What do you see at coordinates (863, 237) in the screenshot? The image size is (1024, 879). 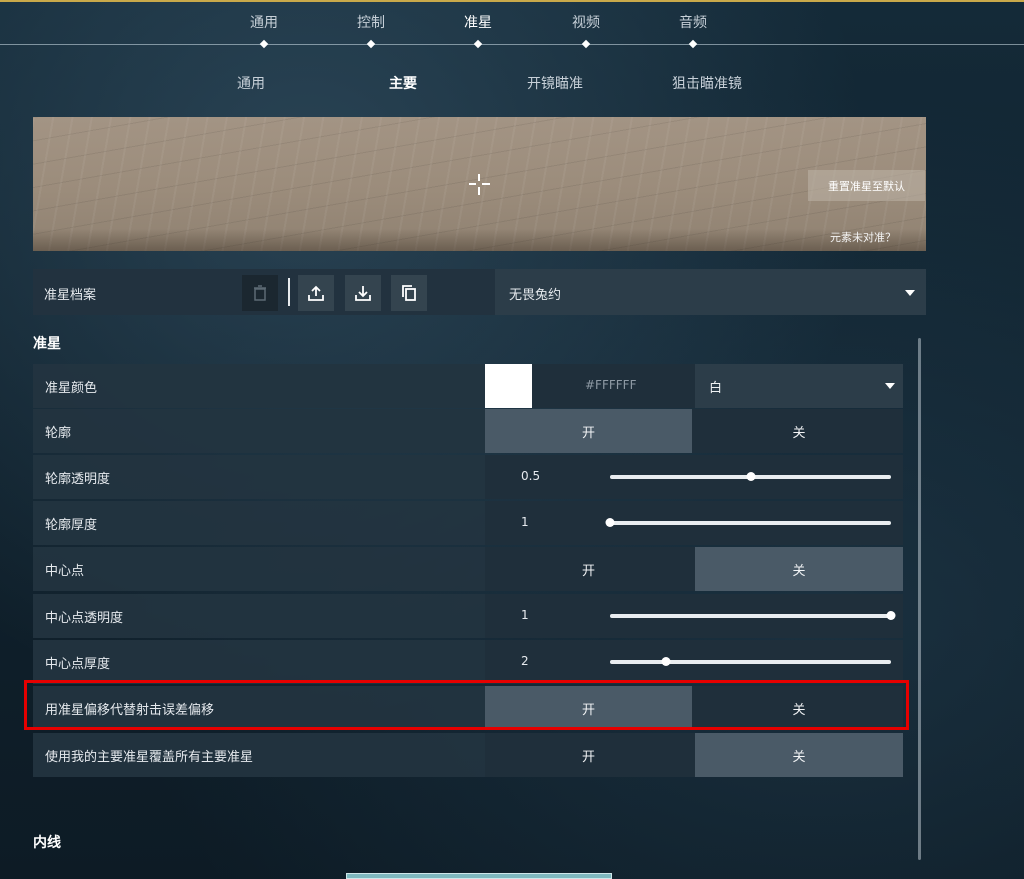 I see `elements-misaligned-link: 元素未对准？` at bounding box center [863, 237].